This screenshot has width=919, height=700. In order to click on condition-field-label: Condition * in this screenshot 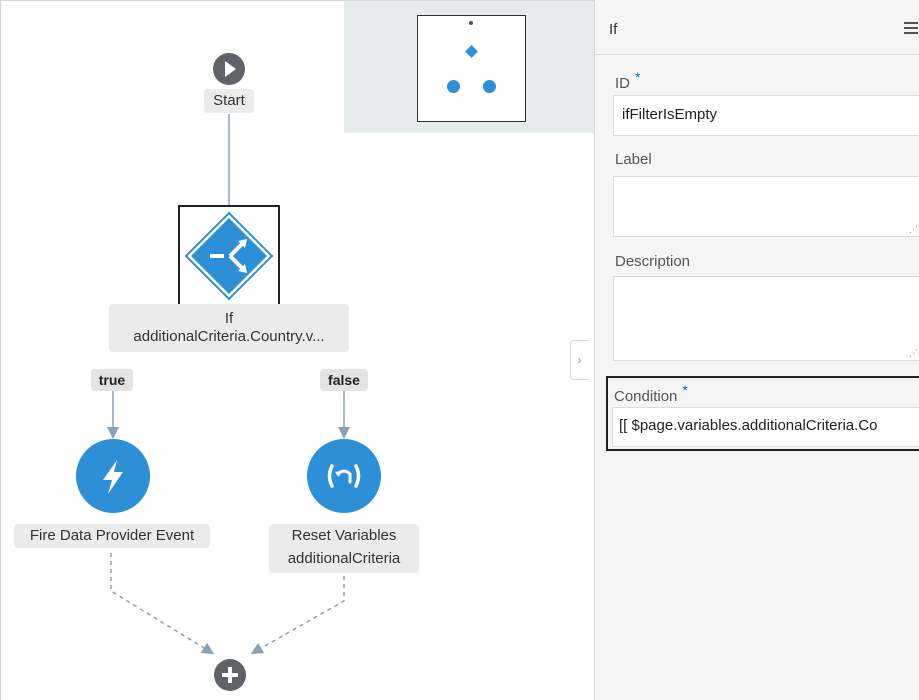, I will do `click(651, 393)`.